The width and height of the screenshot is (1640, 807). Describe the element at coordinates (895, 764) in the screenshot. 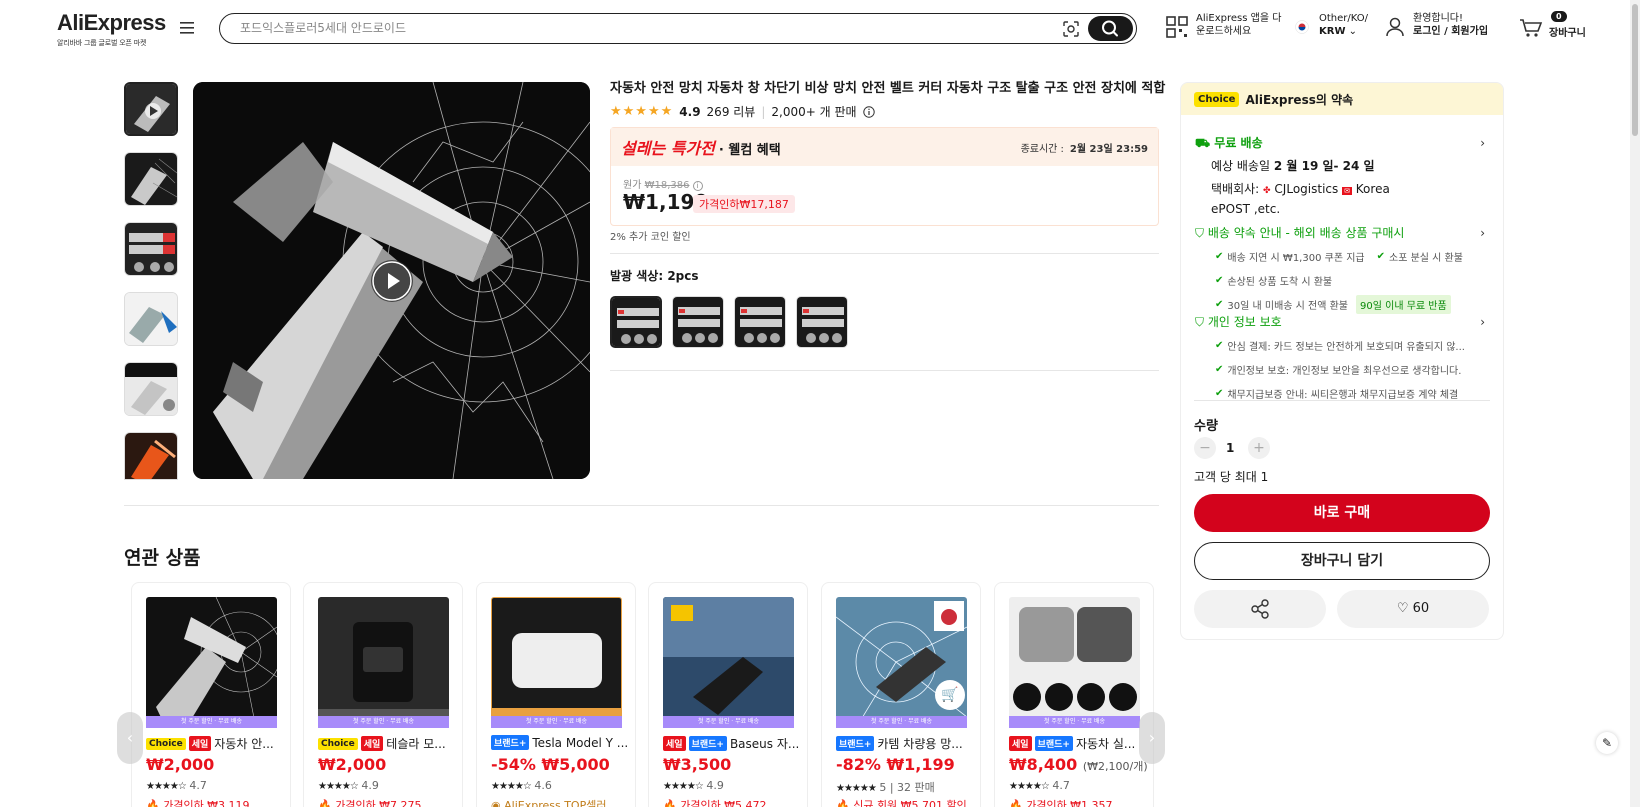

I see `product-card-price: -82% ₩1,199` at that location.